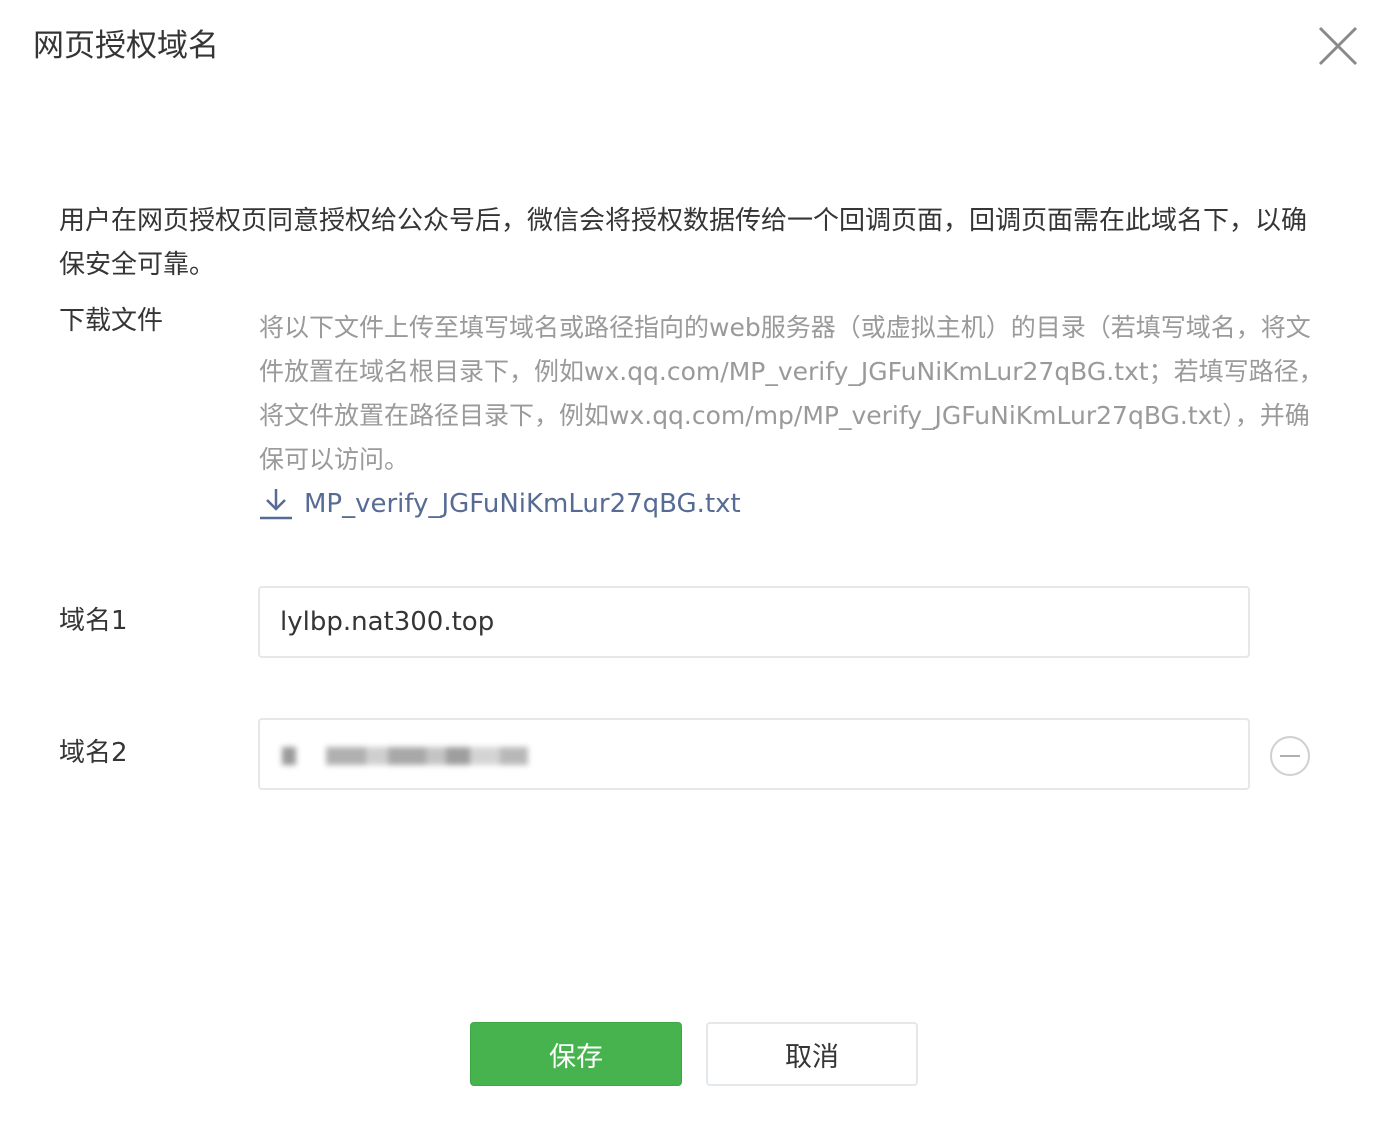 The height and width of the screenshot is (1140, 1394). I want to click on close-icon, so click(1338, 46).